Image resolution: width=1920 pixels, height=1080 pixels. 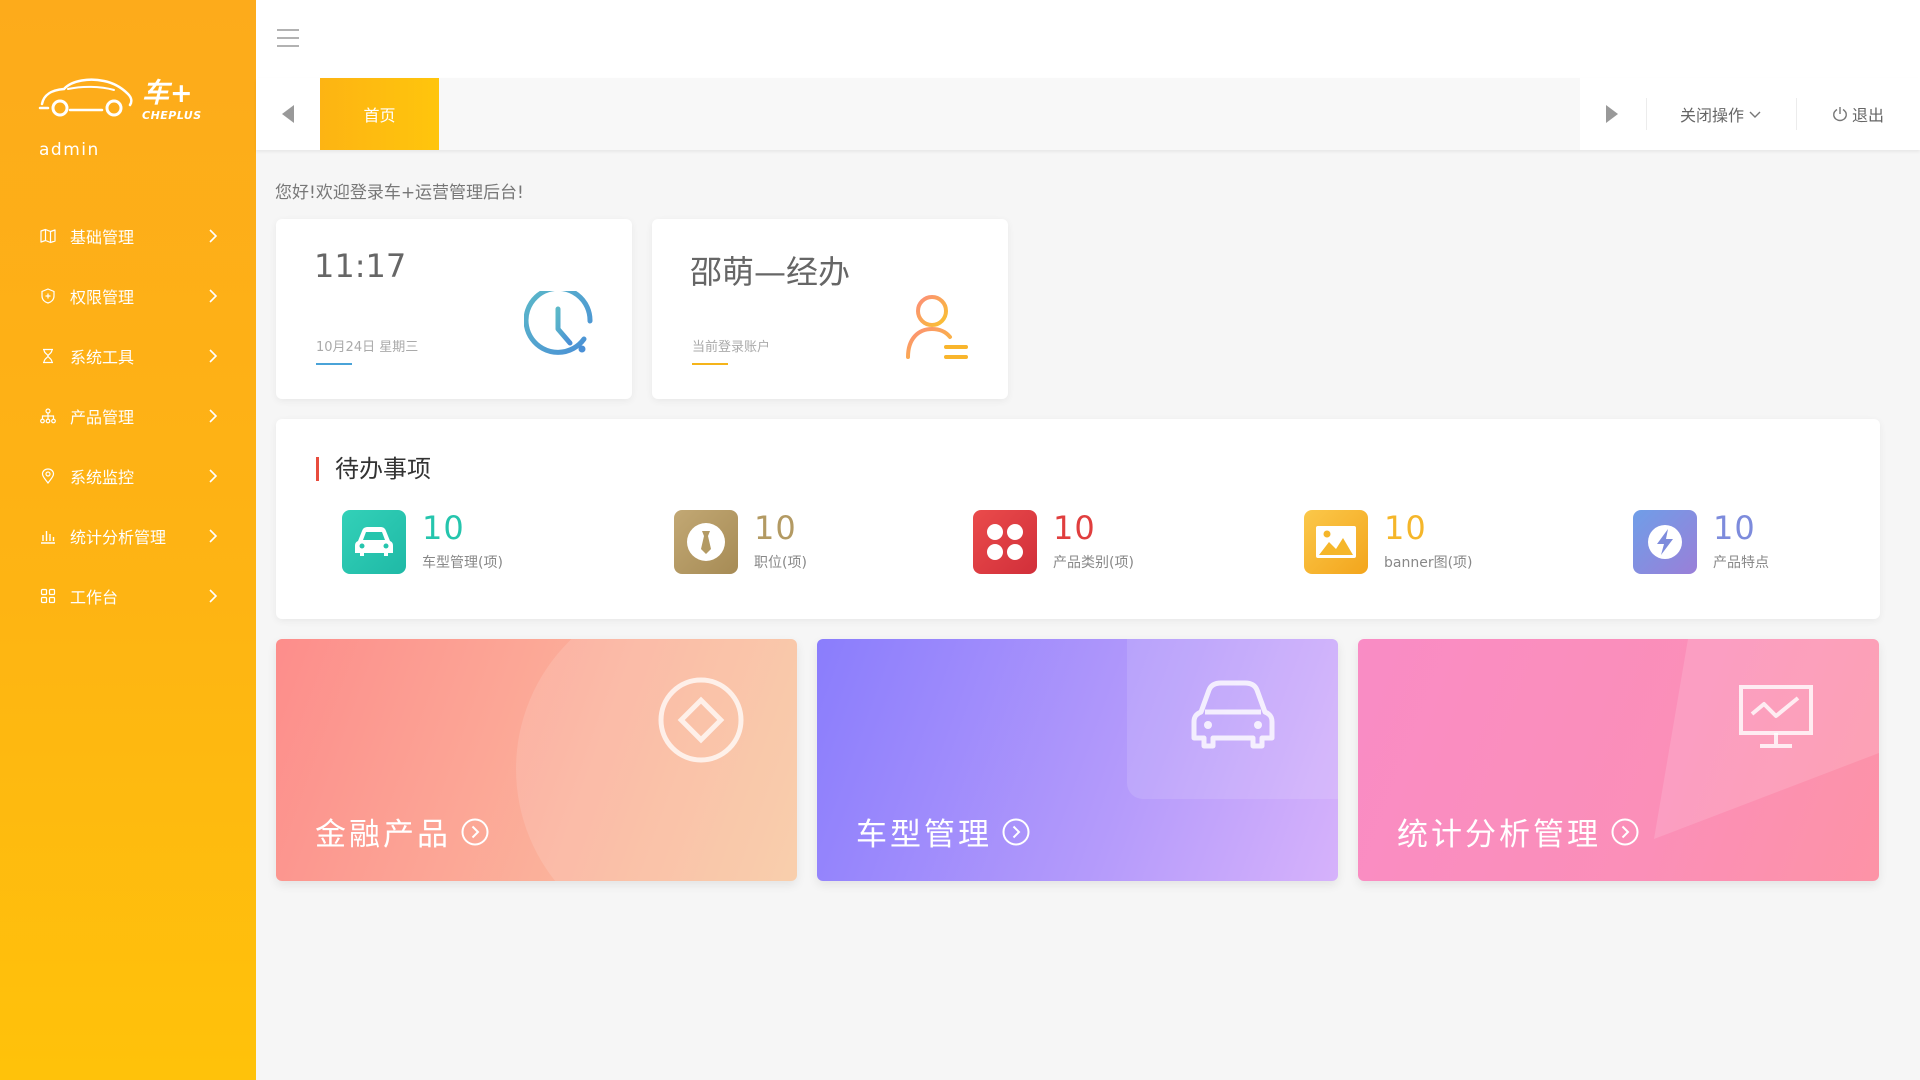 What do you see at coordinates (288, 38) in the screenshot?
I see `hamburger-menu-icon` at bounding box center [288, 38].